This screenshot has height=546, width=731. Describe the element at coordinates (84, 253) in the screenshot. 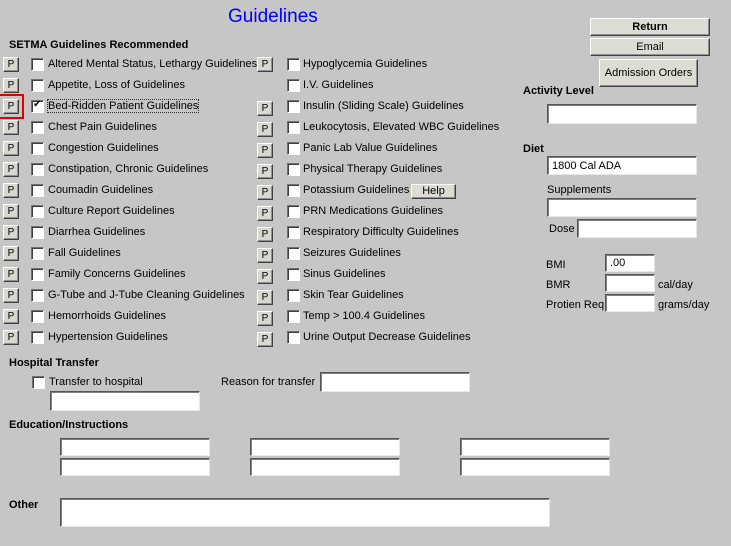

I see `guideline-label: Fall Guidelines` at that location.